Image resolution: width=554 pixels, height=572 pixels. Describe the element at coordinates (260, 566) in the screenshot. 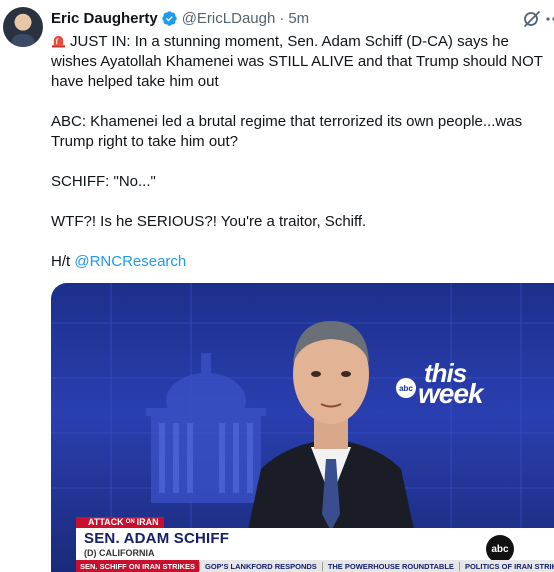

I see `ticker-item: GOP'S LANKFORD RESPONDS` at that location.